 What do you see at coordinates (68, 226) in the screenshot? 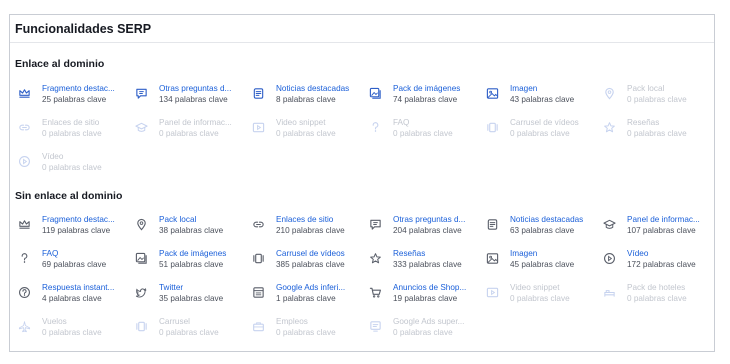
I see `serp-feature-fragmento-destac: Fragmento destac... 119 palabras clave` at bounding box center [68, 226].